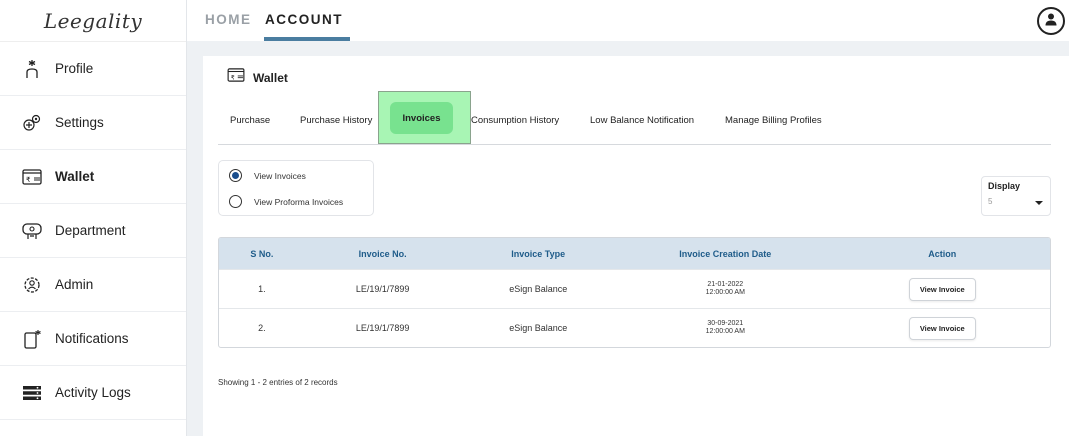 This screenshot has width=1069, height=436. I want to click on tab-invoices-label: Invoices, so click(421, 118).